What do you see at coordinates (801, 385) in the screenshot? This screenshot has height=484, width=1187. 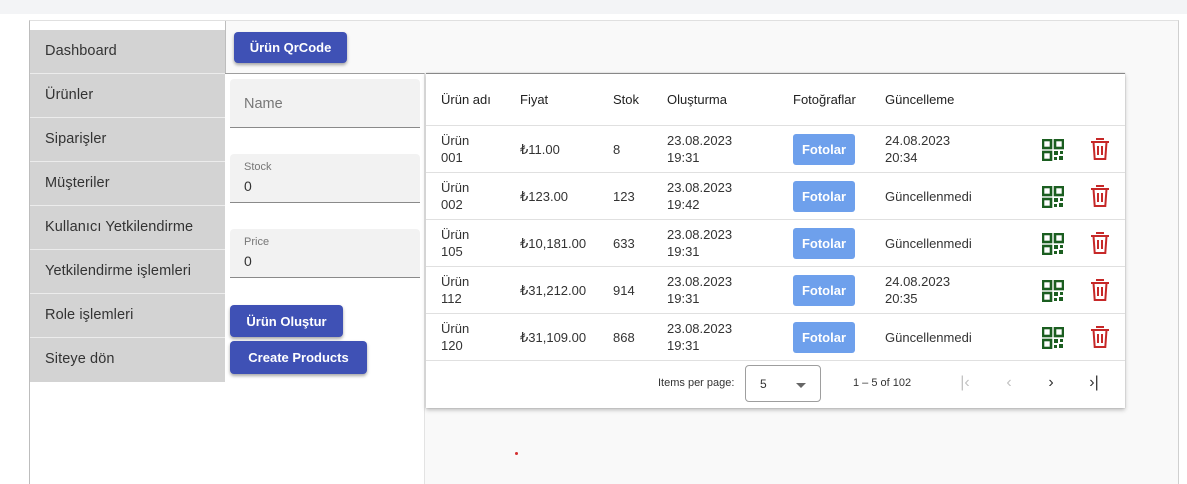 I see `dropdown-arrow-icon` at bounding box center [801, 385].